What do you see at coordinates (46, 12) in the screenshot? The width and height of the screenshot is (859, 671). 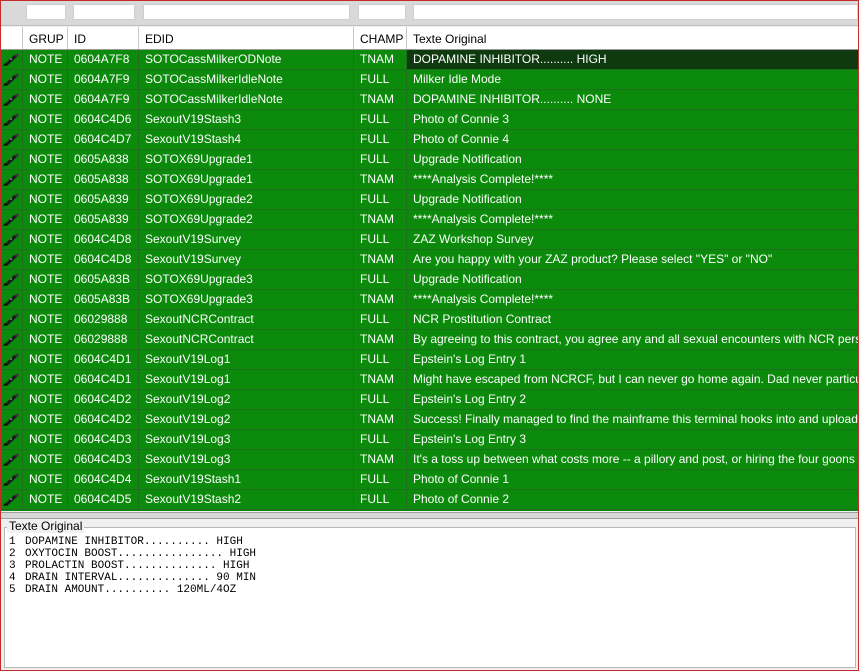 I see `filter-grup-input` at bounding box center [46, 12].